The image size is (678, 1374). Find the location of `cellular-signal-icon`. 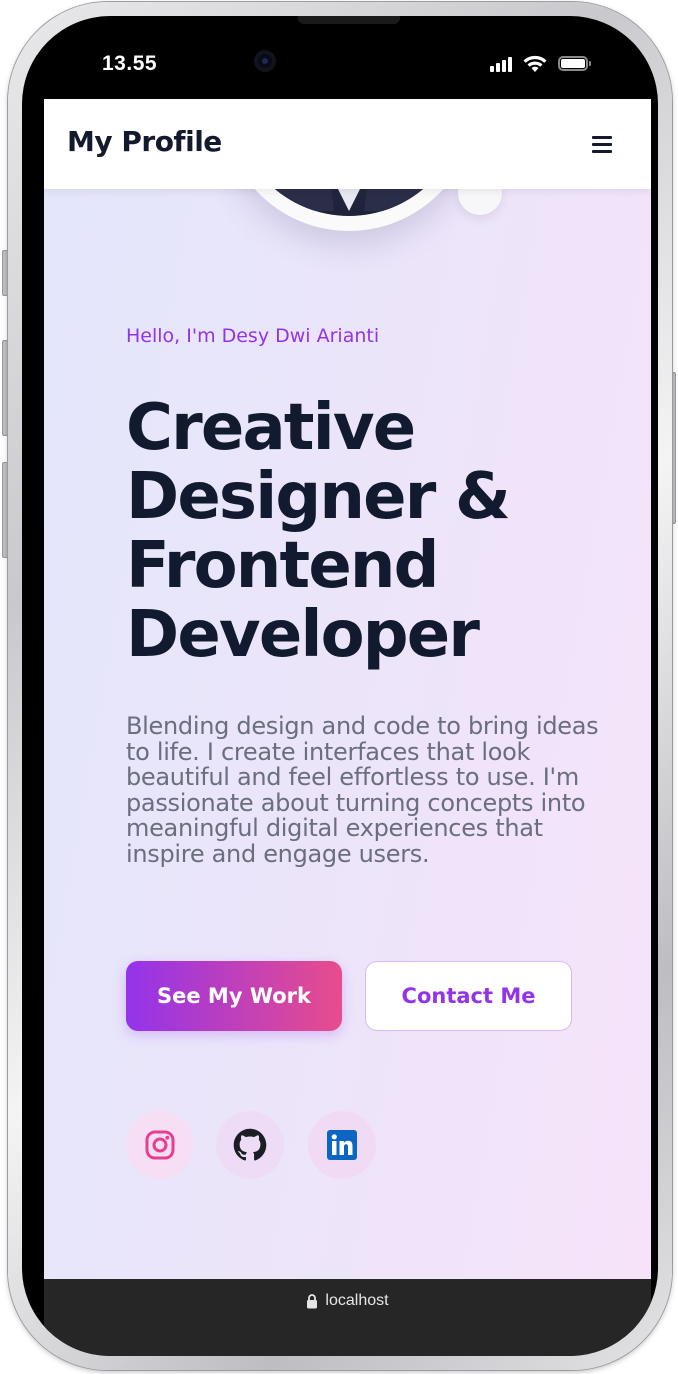

cellular-signal-icon is located at coordinates (503, 64).